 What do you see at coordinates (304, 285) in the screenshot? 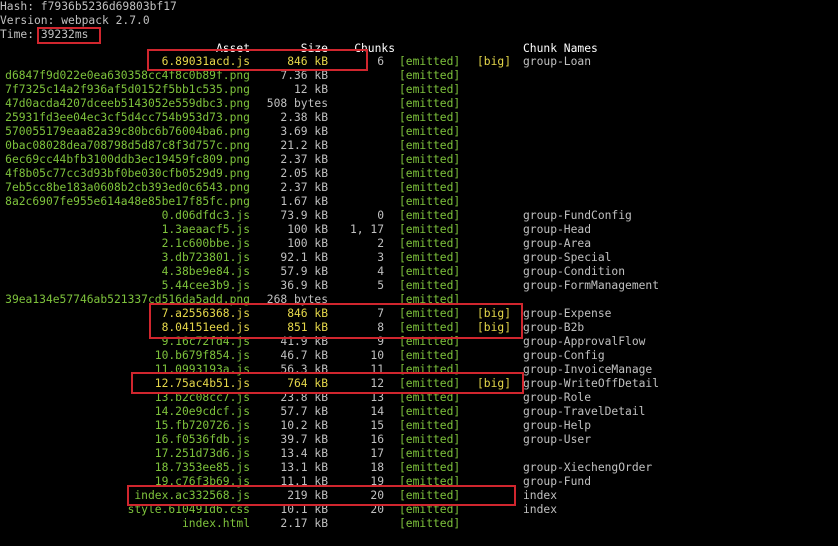
I see `asset-size: 36.9 kB` at bounding box center [304, 285].